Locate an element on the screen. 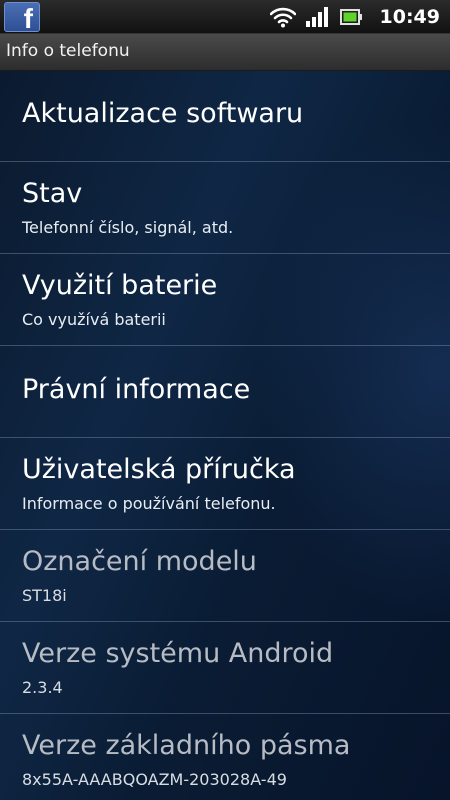 The image size is (450, 800). list-item-title: Stav is located at coordinates (52, 193).